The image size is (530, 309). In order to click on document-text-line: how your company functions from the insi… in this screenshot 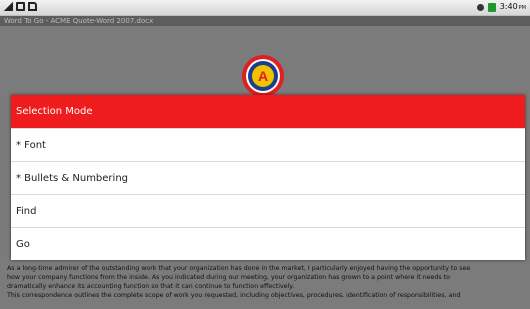, I will do `click(229, 277)`.